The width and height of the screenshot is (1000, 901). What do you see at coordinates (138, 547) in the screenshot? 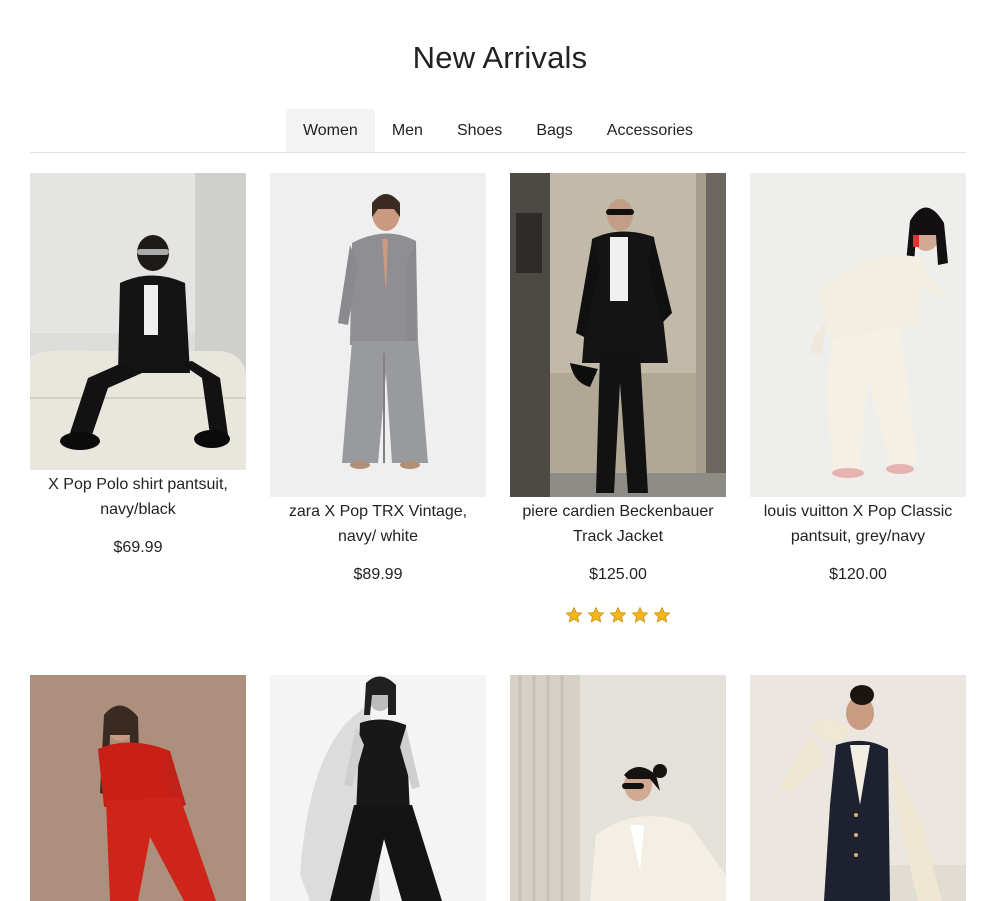
I see `product-price: $69.99` at bounding box center [138, 547].